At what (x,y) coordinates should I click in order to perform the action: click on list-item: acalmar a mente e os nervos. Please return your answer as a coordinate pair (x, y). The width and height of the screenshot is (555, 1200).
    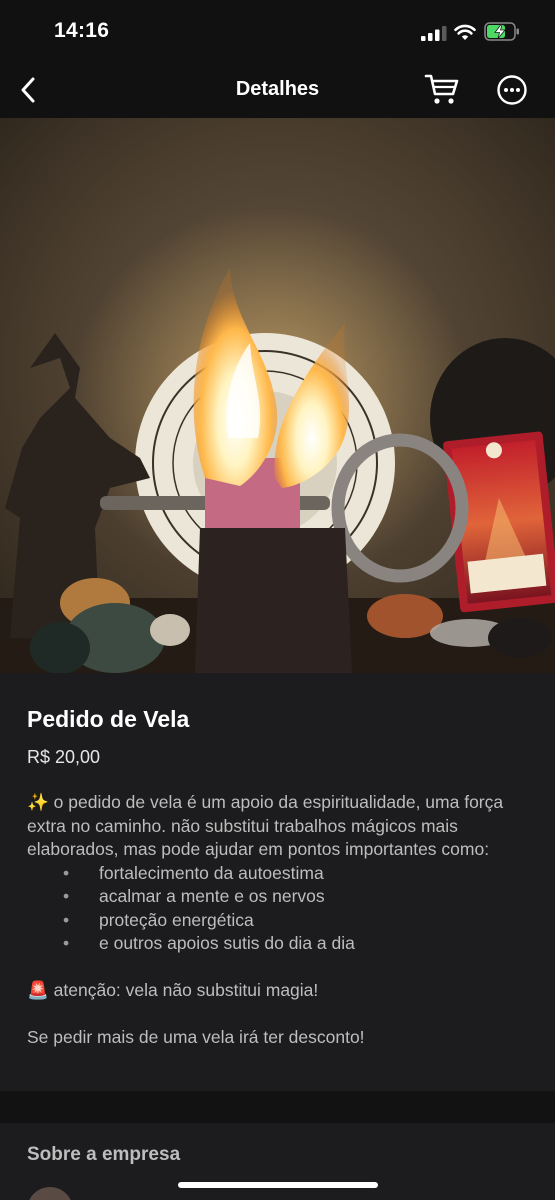
    Looking at the image, I should click on (282, 897).